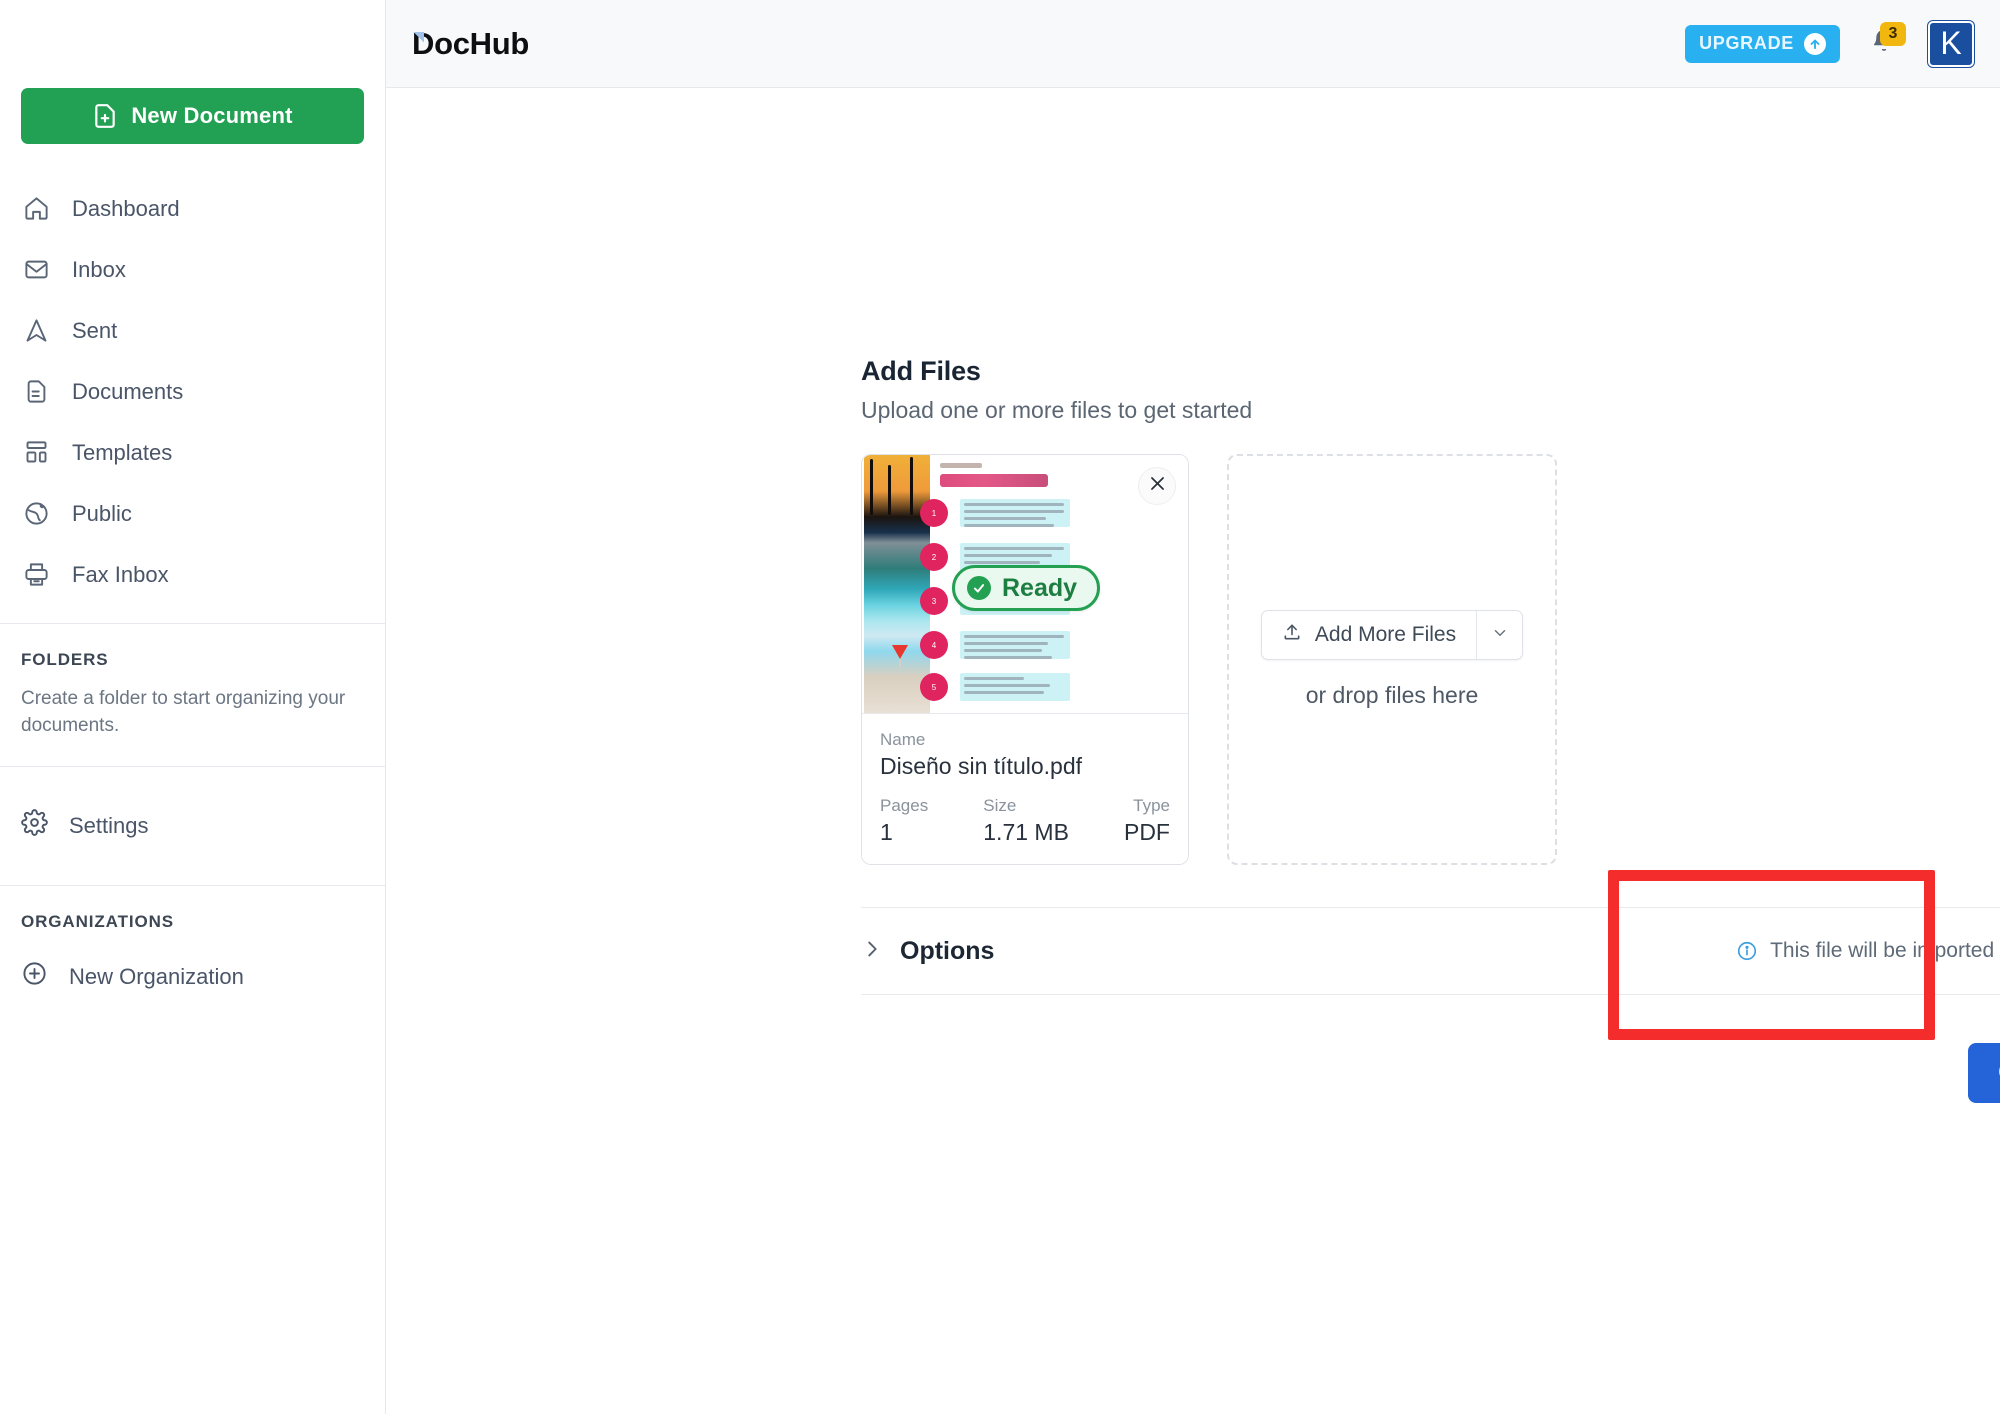  Describe the element at coordinates (979, 588) in the screenshot. I see `check-circle-icon` at that location.